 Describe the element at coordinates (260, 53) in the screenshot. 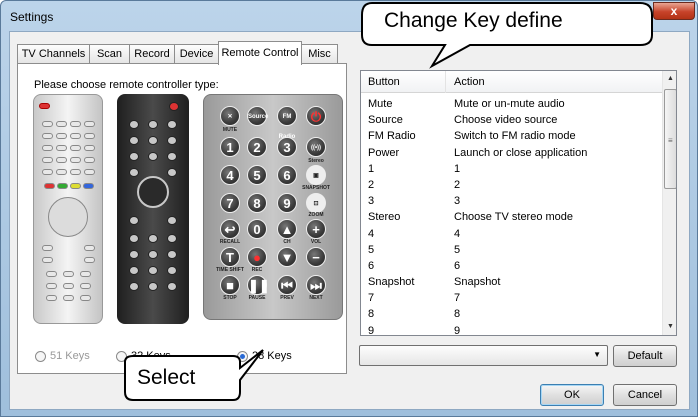

I see `tab-remote-control: Remote Control` at that location.